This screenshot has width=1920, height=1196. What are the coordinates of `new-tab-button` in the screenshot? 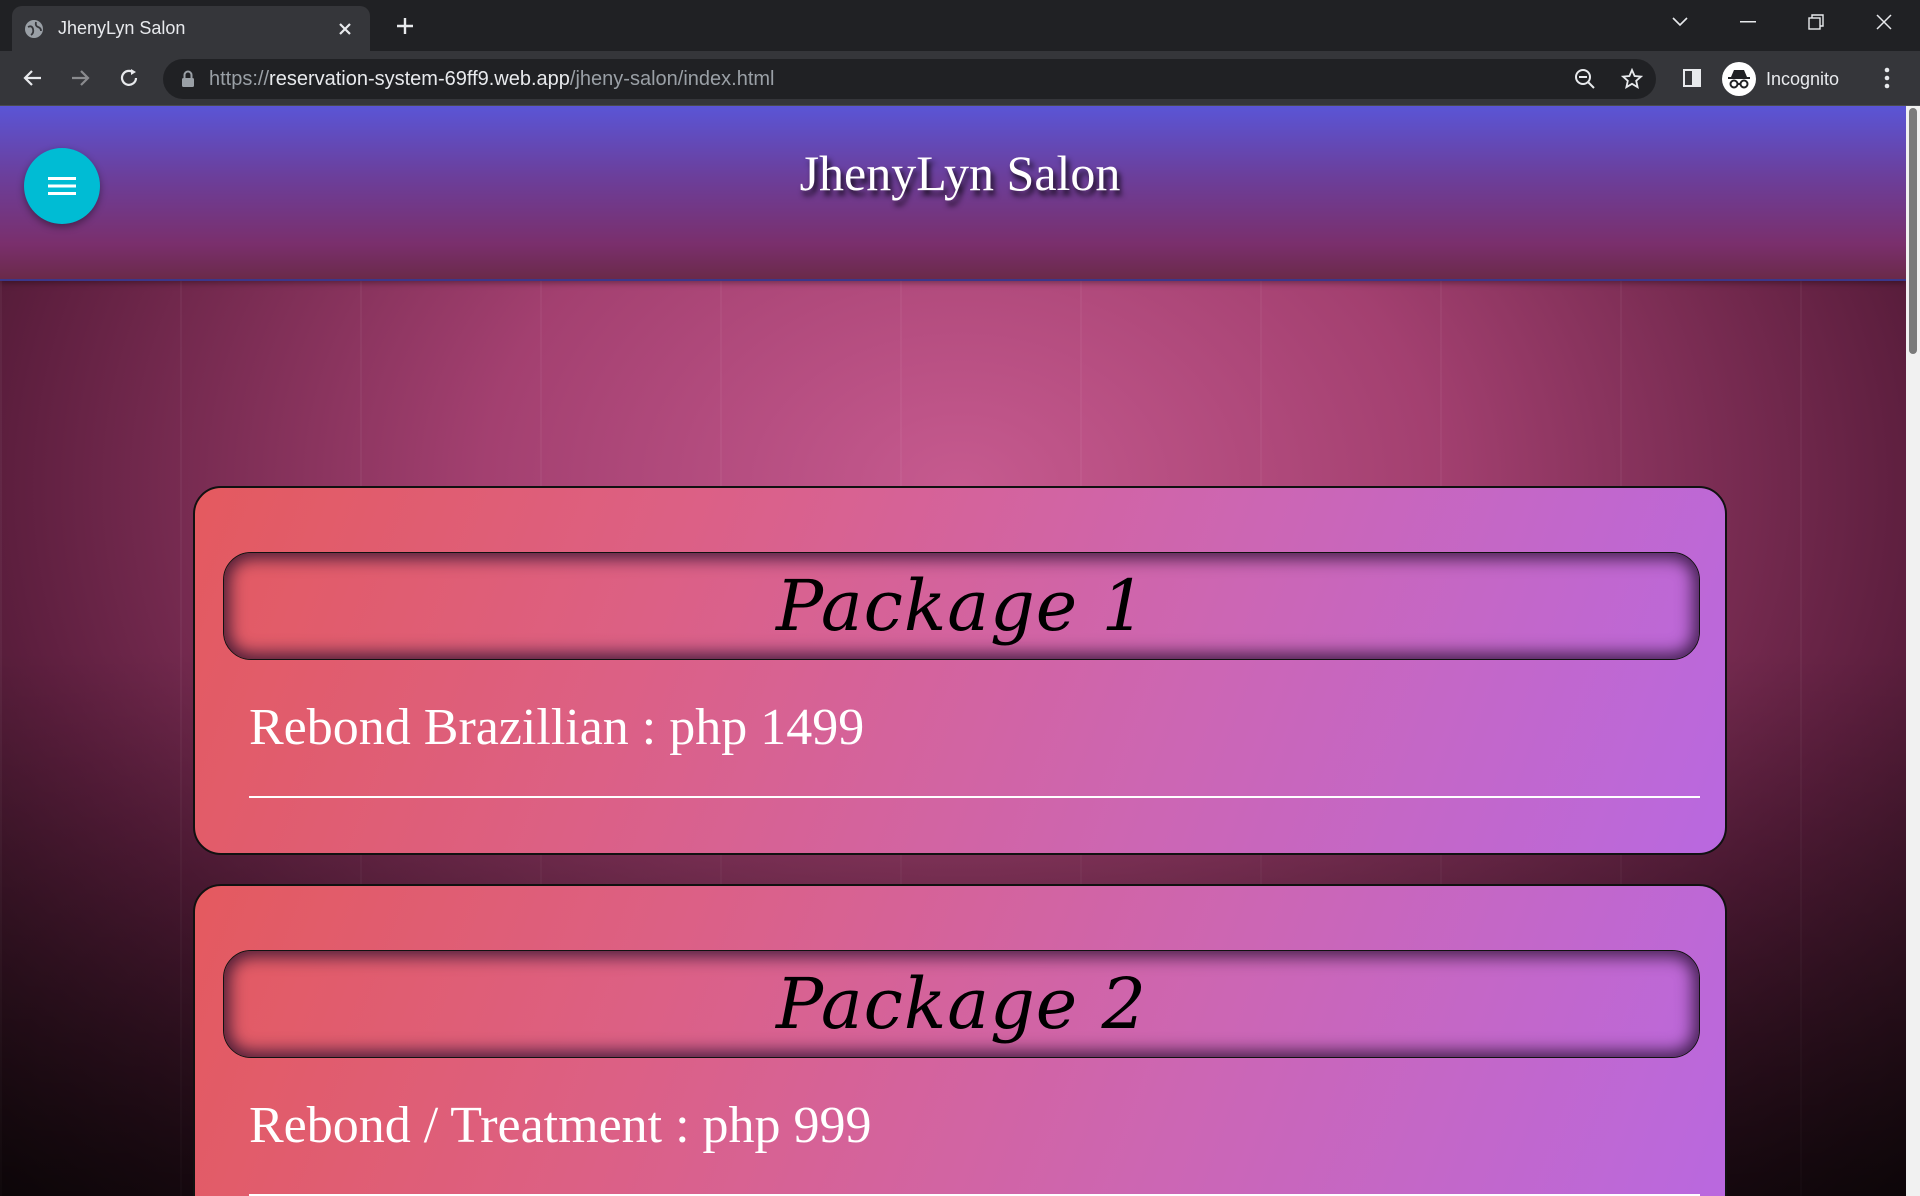 It's located at (405, 26).